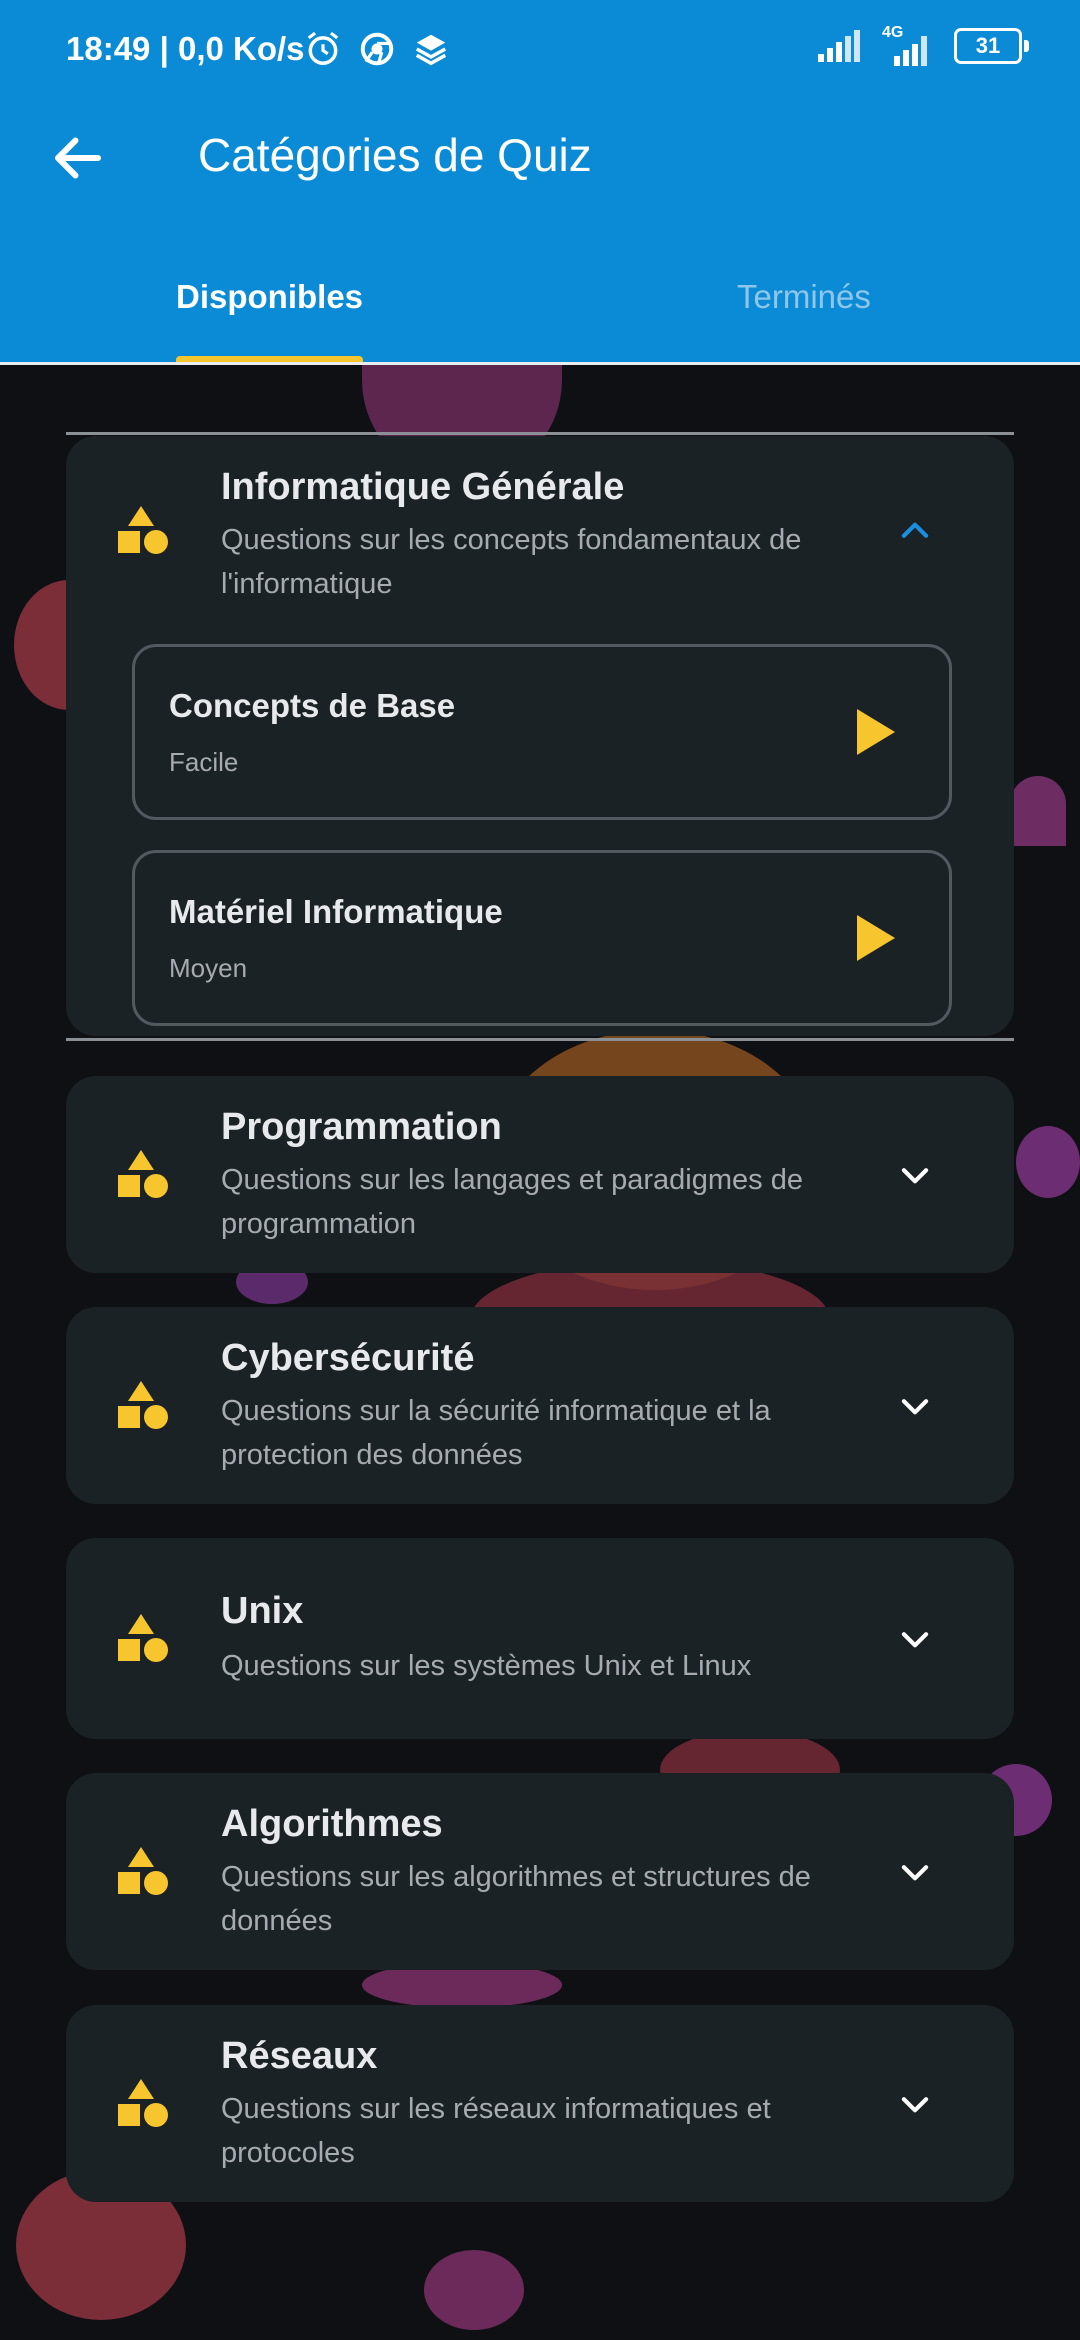  I want to click on quiz-difficulty: Moyen, so click(208, 968).